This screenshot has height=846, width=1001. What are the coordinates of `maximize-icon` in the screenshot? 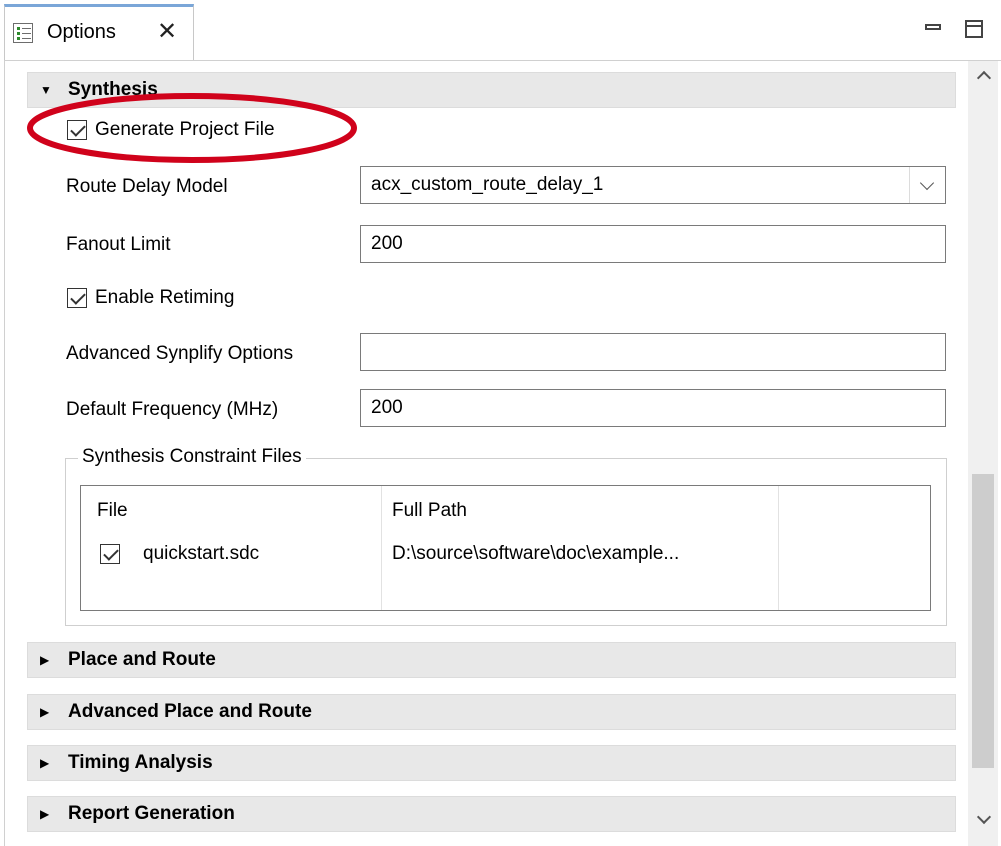 It's located at (974, 29).